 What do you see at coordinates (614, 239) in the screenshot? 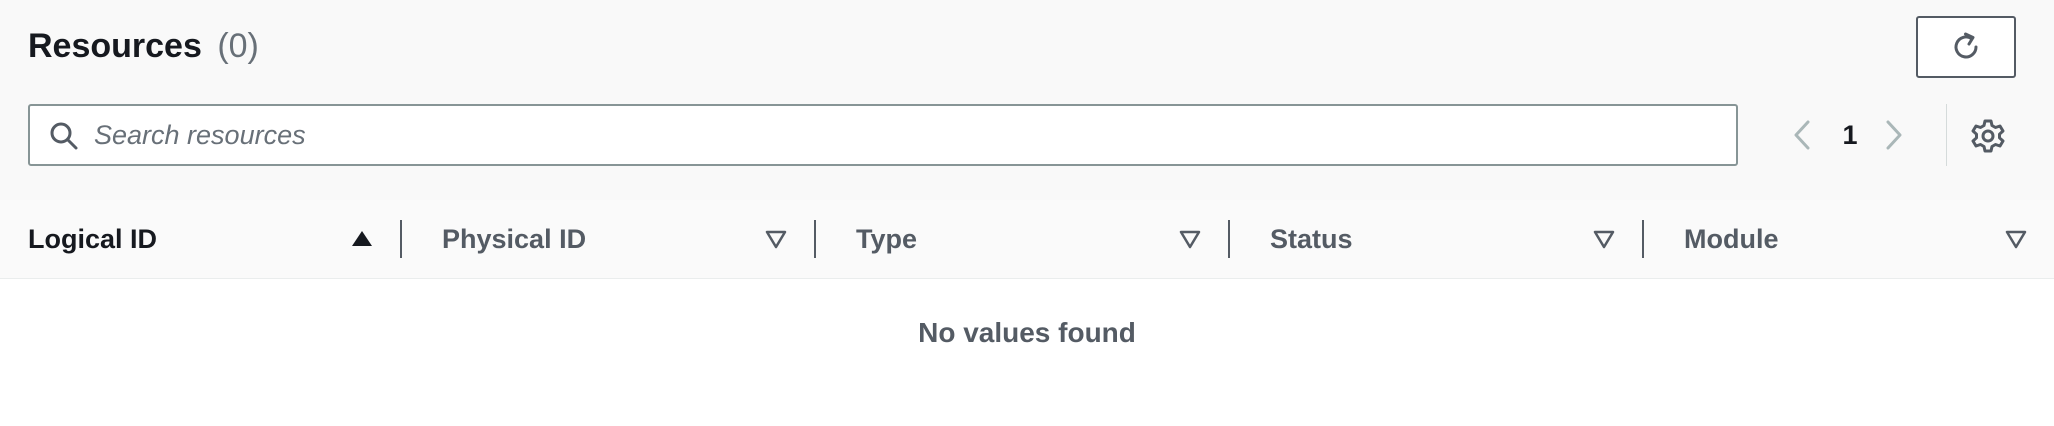
I see `column-header-physical-id: Physical ID` at bounding box center [614, 239].